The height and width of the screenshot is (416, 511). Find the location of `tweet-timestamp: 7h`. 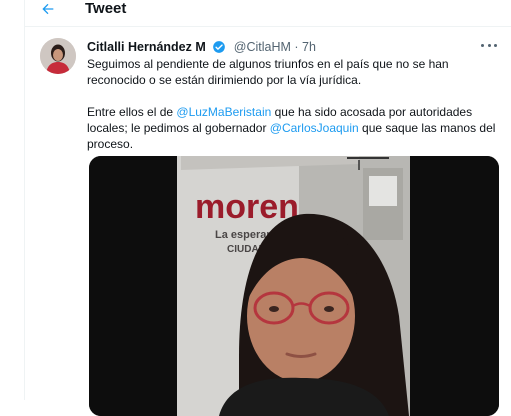

tweet-timestamp: 7h is located at coordinates (309, 47).